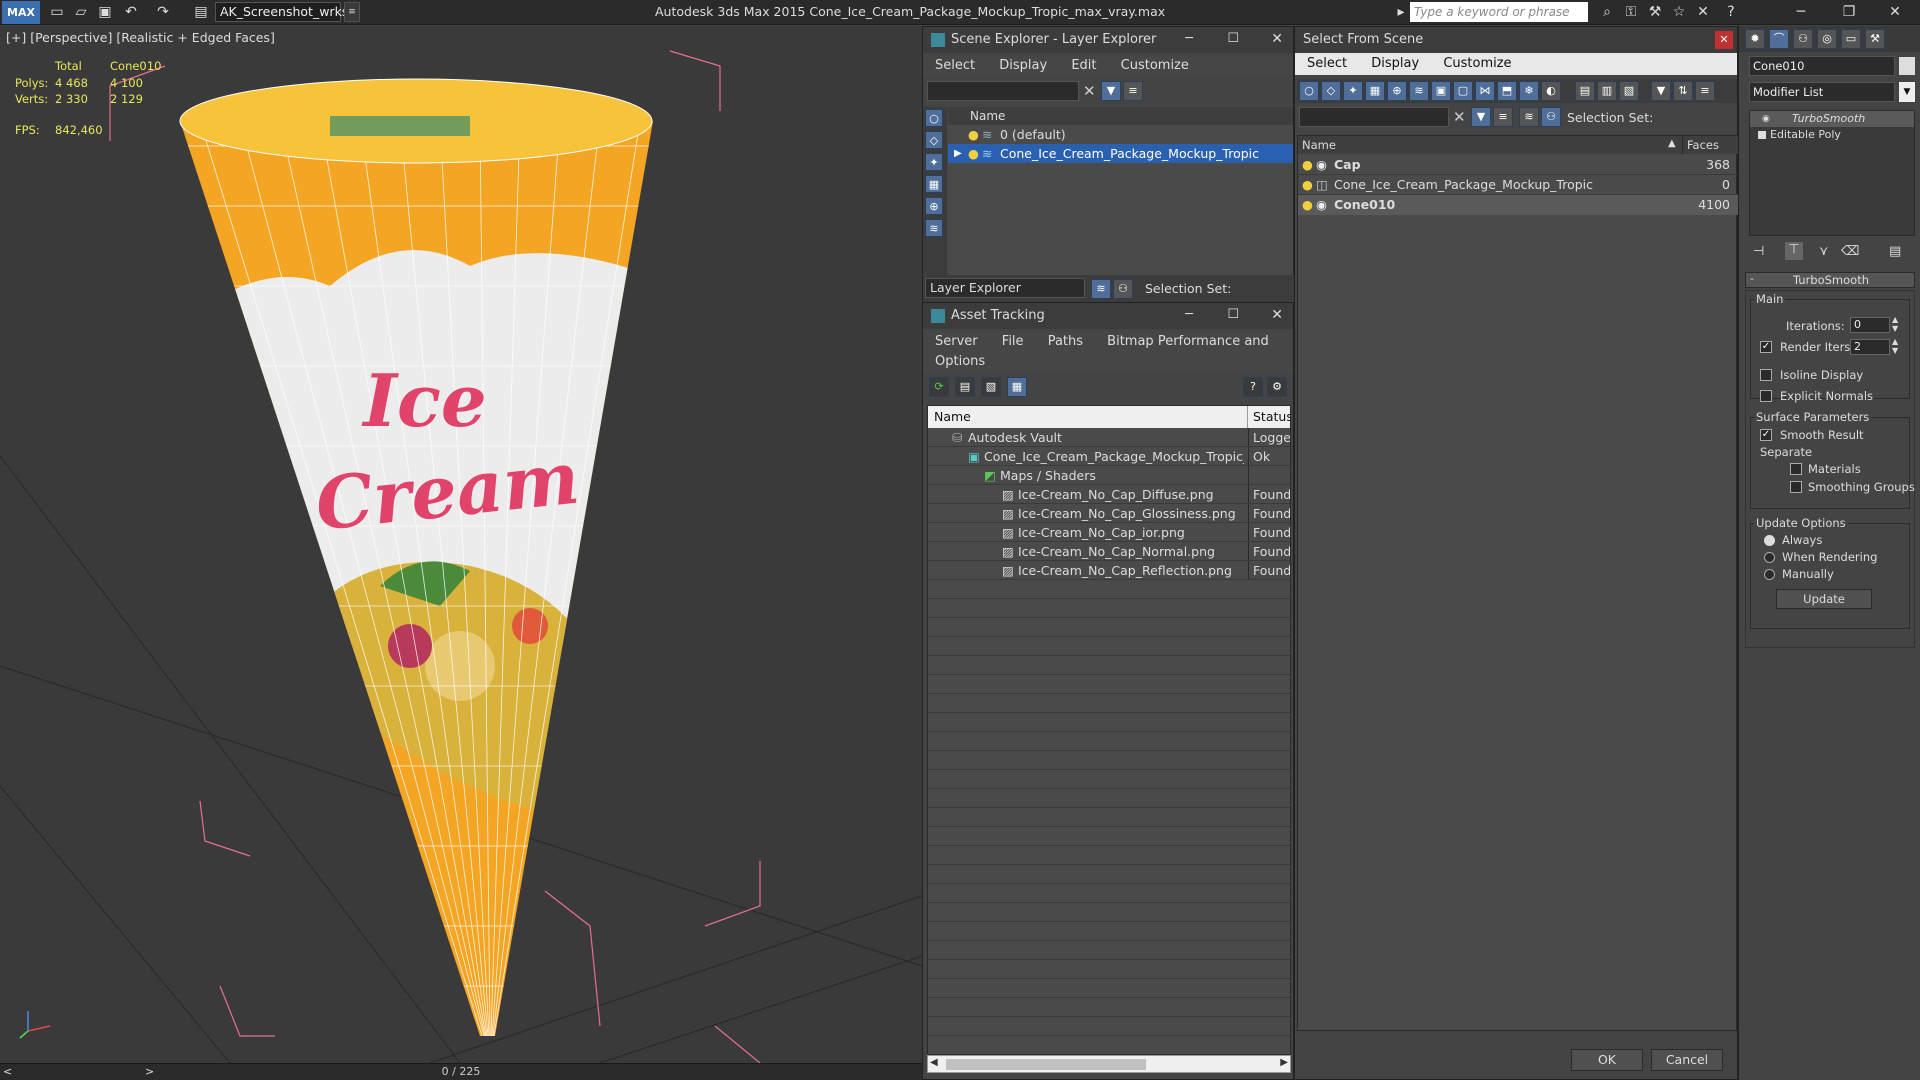 This screenshot has height=1080, width=1920. What do you see at coordinates (1395, 63) in the screenshot?
I see `sfs-menu-display: Display` at bounding box center [1395, 63].